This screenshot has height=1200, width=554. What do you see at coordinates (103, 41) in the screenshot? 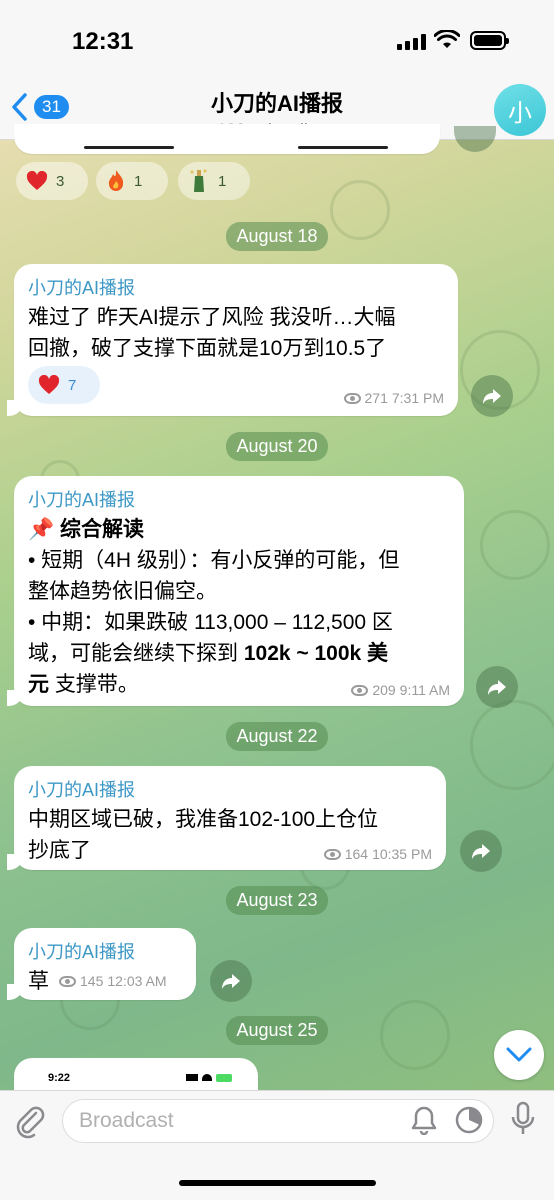
I see `clock: 12:31` at bounding box center [103, 41].